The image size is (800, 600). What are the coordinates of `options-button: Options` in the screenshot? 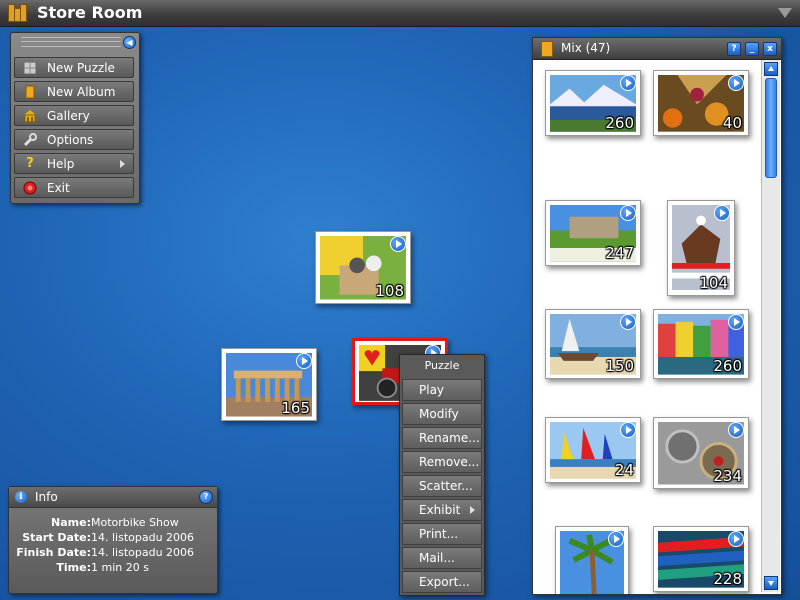 It's located at (74, 139).